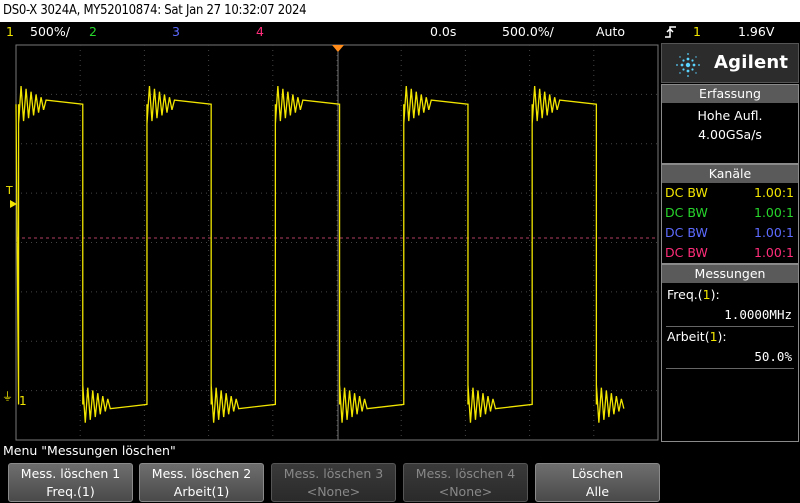 This screenshot has width=800, height=503. What do you see at coordinates (93, 32) in the screenshot?
I see `ch2-number: 2` at bounding box center [93, 32].